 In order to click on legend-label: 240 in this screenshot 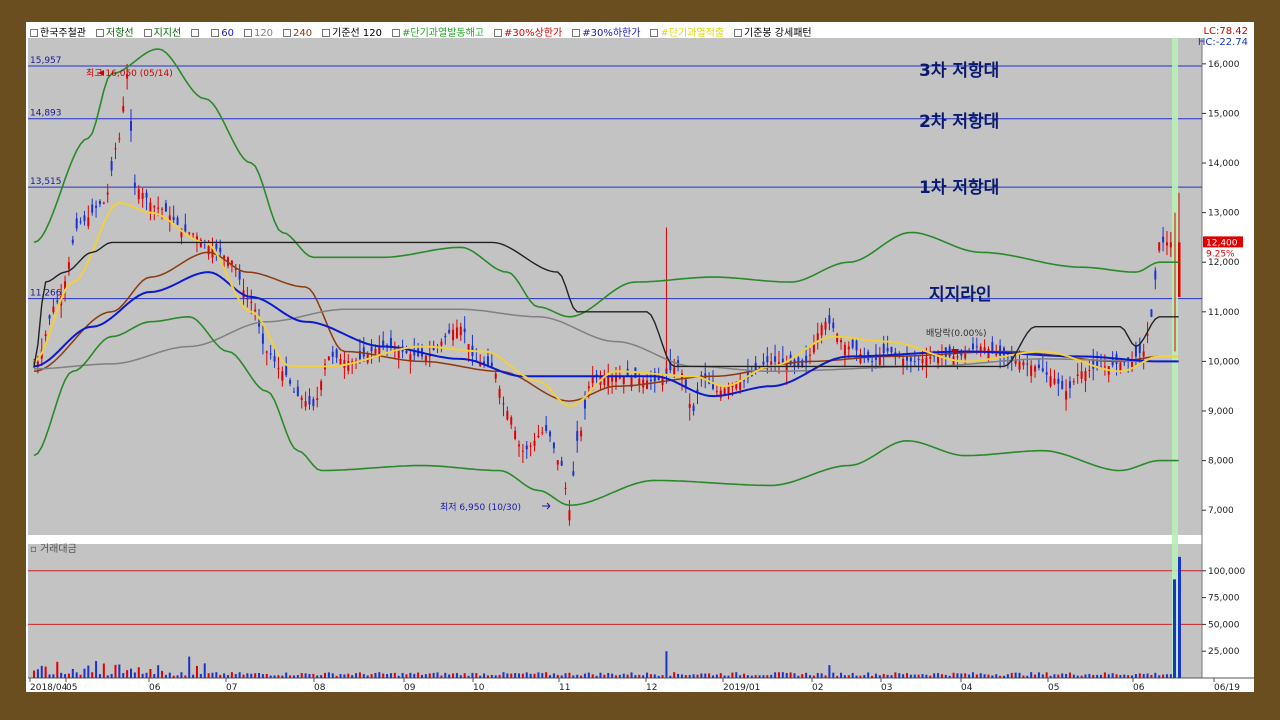, I will do `click(303, 33)`.